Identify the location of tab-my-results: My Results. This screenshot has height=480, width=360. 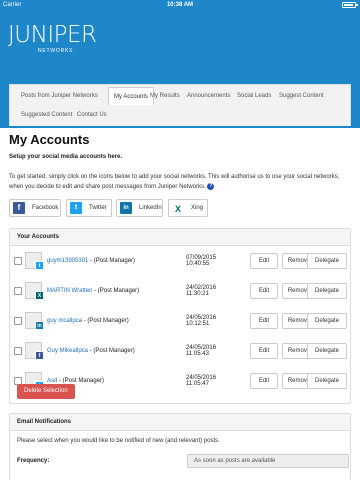
(165, 96).